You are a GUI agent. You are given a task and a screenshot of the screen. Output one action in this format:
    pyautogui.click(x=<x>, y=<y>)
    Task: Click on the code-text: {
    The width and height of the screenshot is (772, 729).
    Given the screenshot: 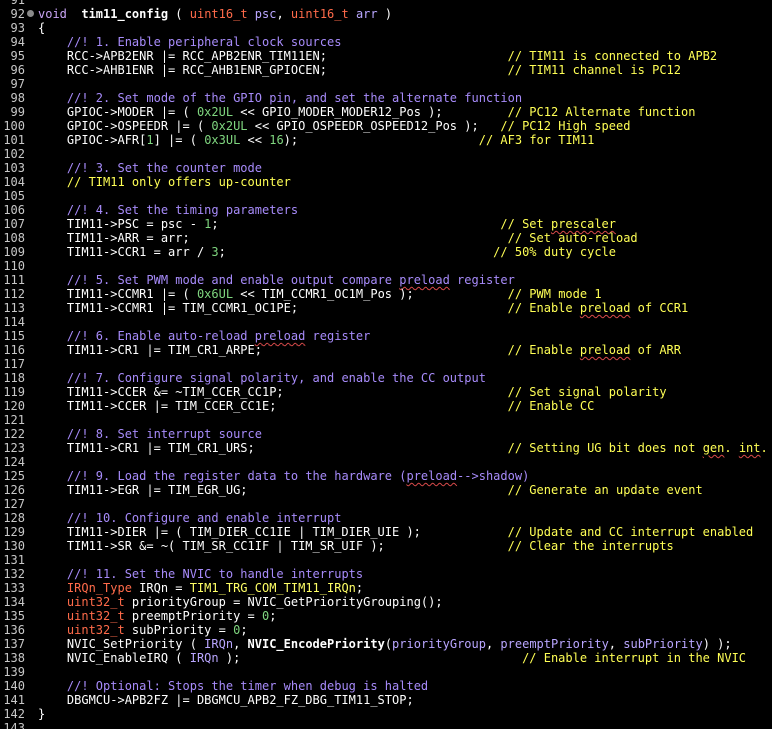 What is the action you would take?
    pyautogui.click(x=41, y=28)
    